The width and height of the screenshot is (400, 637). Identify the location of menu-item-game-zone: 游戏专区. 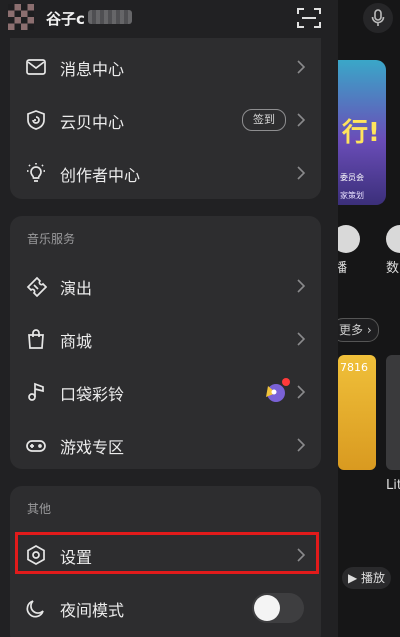
(165, 445).